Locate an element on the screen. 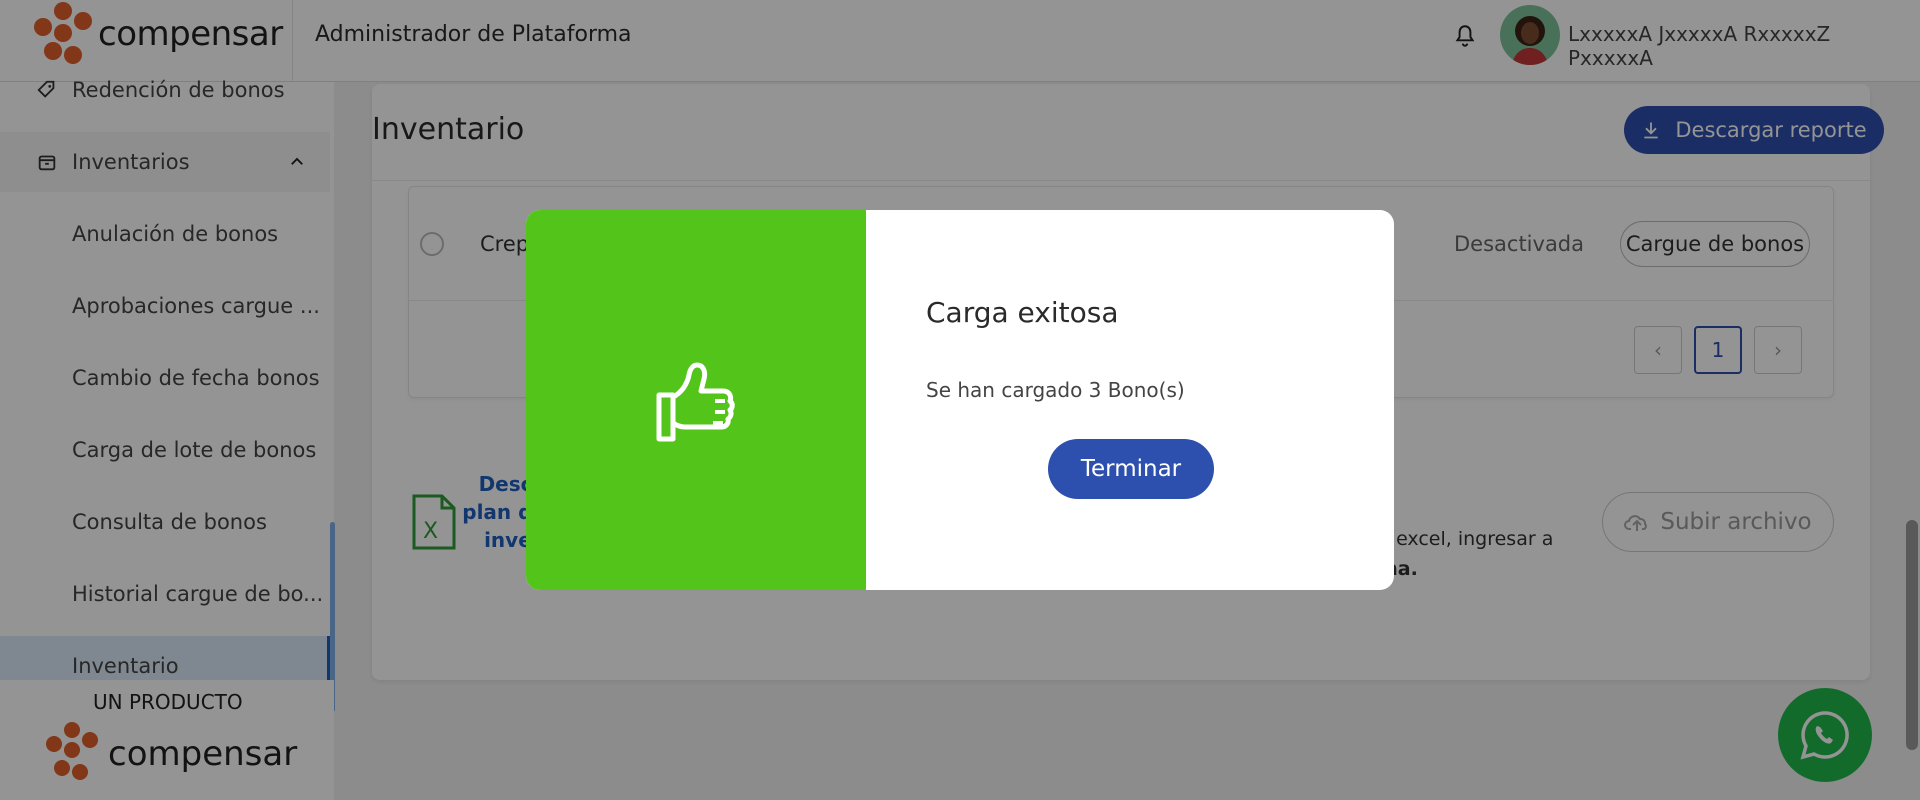  success-panel is located at coordinates (696, 400).